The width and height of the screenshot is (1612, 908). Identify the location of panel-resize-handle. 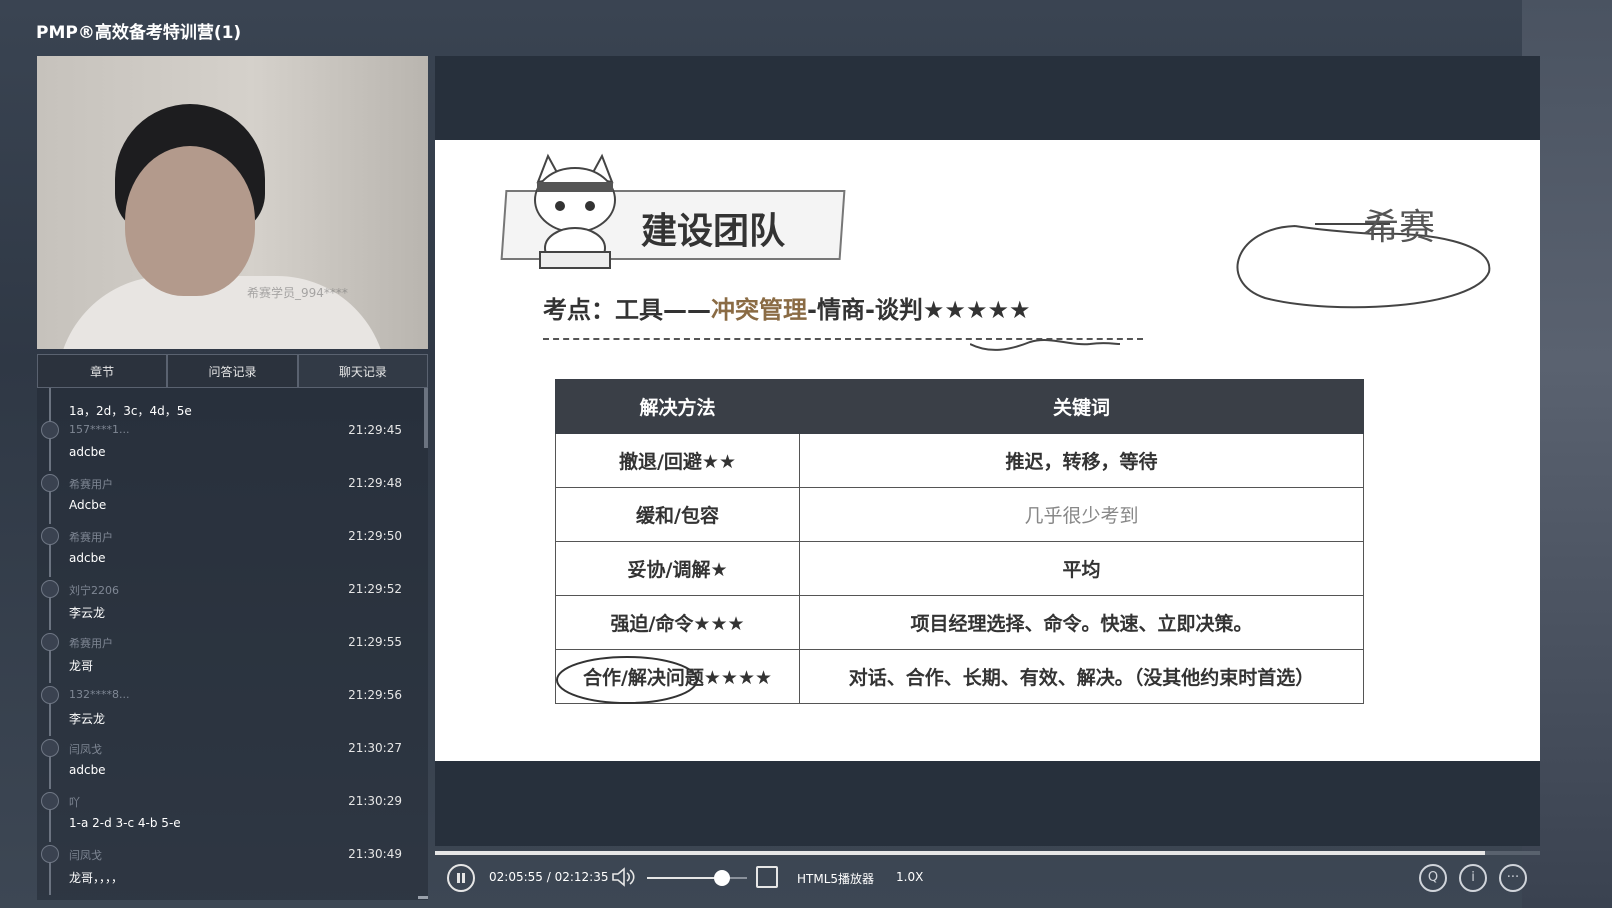
(423, 897).